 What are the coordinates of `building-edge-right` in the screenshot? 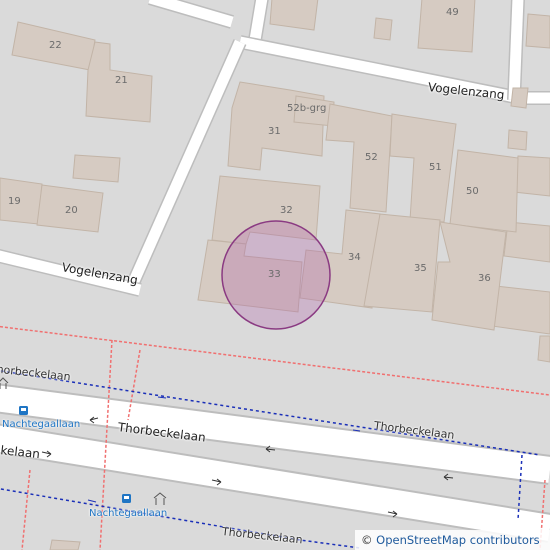 It's located at (543, 349).